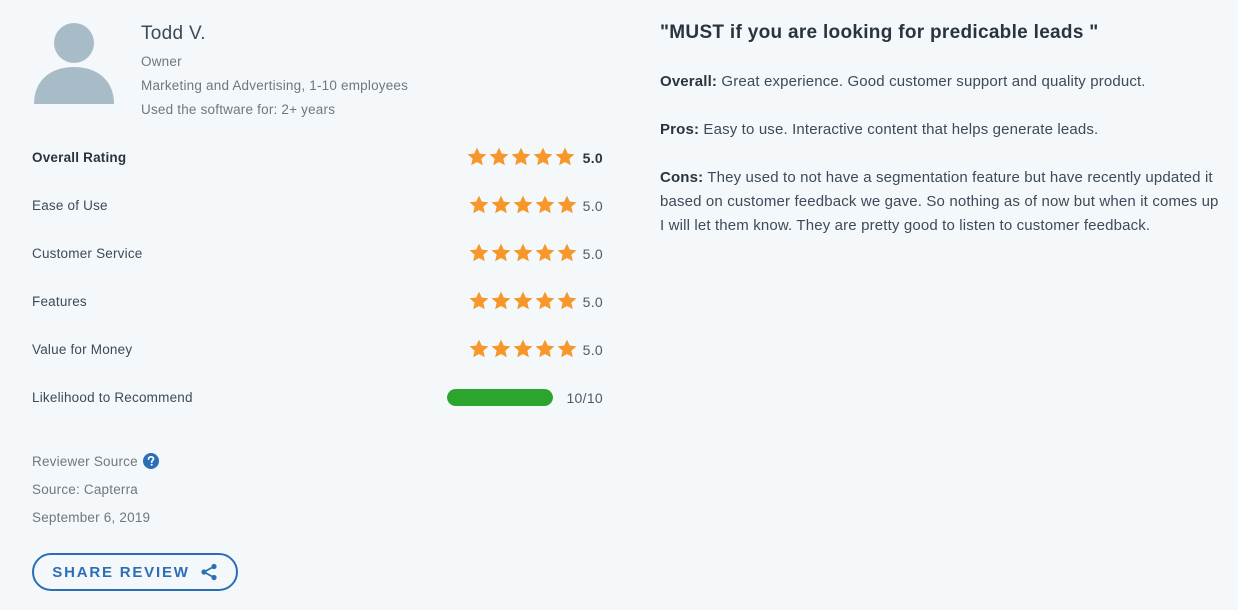 The height and width of the screenshot is (610, 1238). What do you see at coordinates (85, 461) in the screenshot?
I see `reviewer-source-label: Reviewer Source` at bounding box center [85, 461].